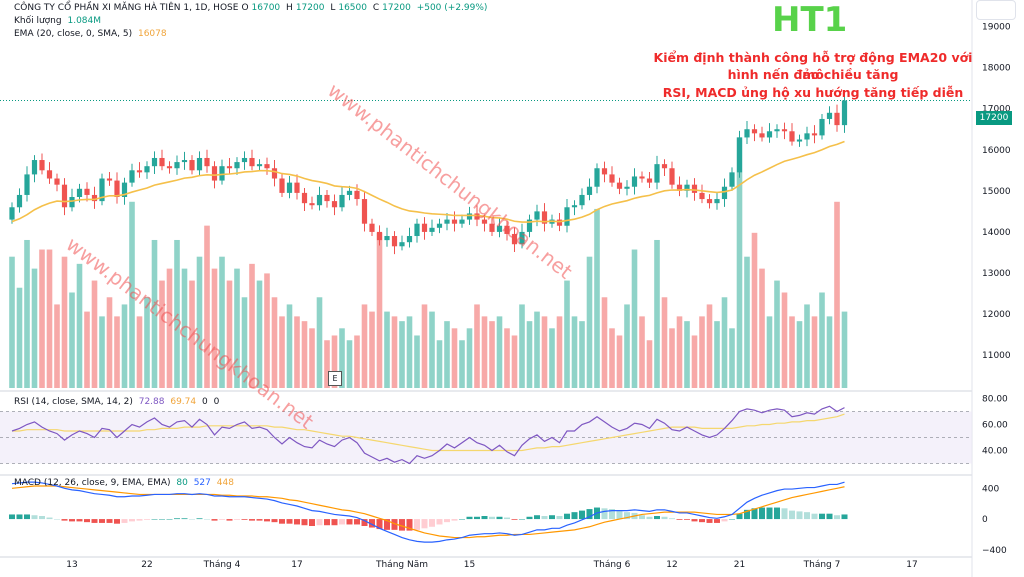 This screenshot has width=1024, height=577. Describe the element at coordinates (810, 20) in the screenshot. I see `ticker-annotation: HT1` at that location.